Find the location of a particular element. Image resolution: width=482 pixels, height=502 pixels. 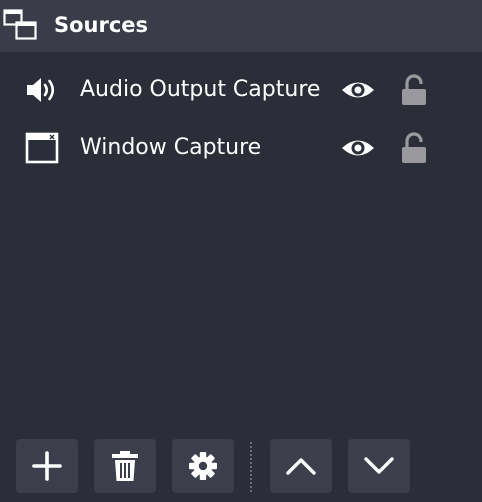

gear-icon is located at coordinates (203, 466).